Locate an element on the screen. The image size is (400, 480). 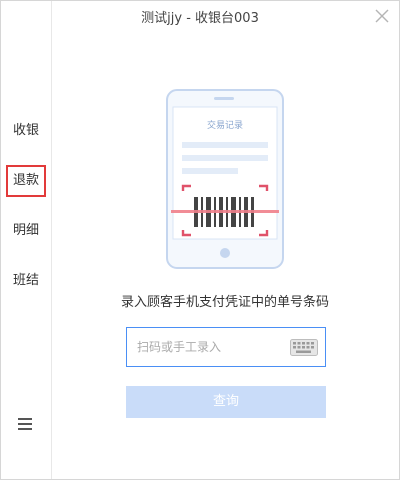
sidebar: 收银 退款 明细 班结 is located at coordinates (26, 240).